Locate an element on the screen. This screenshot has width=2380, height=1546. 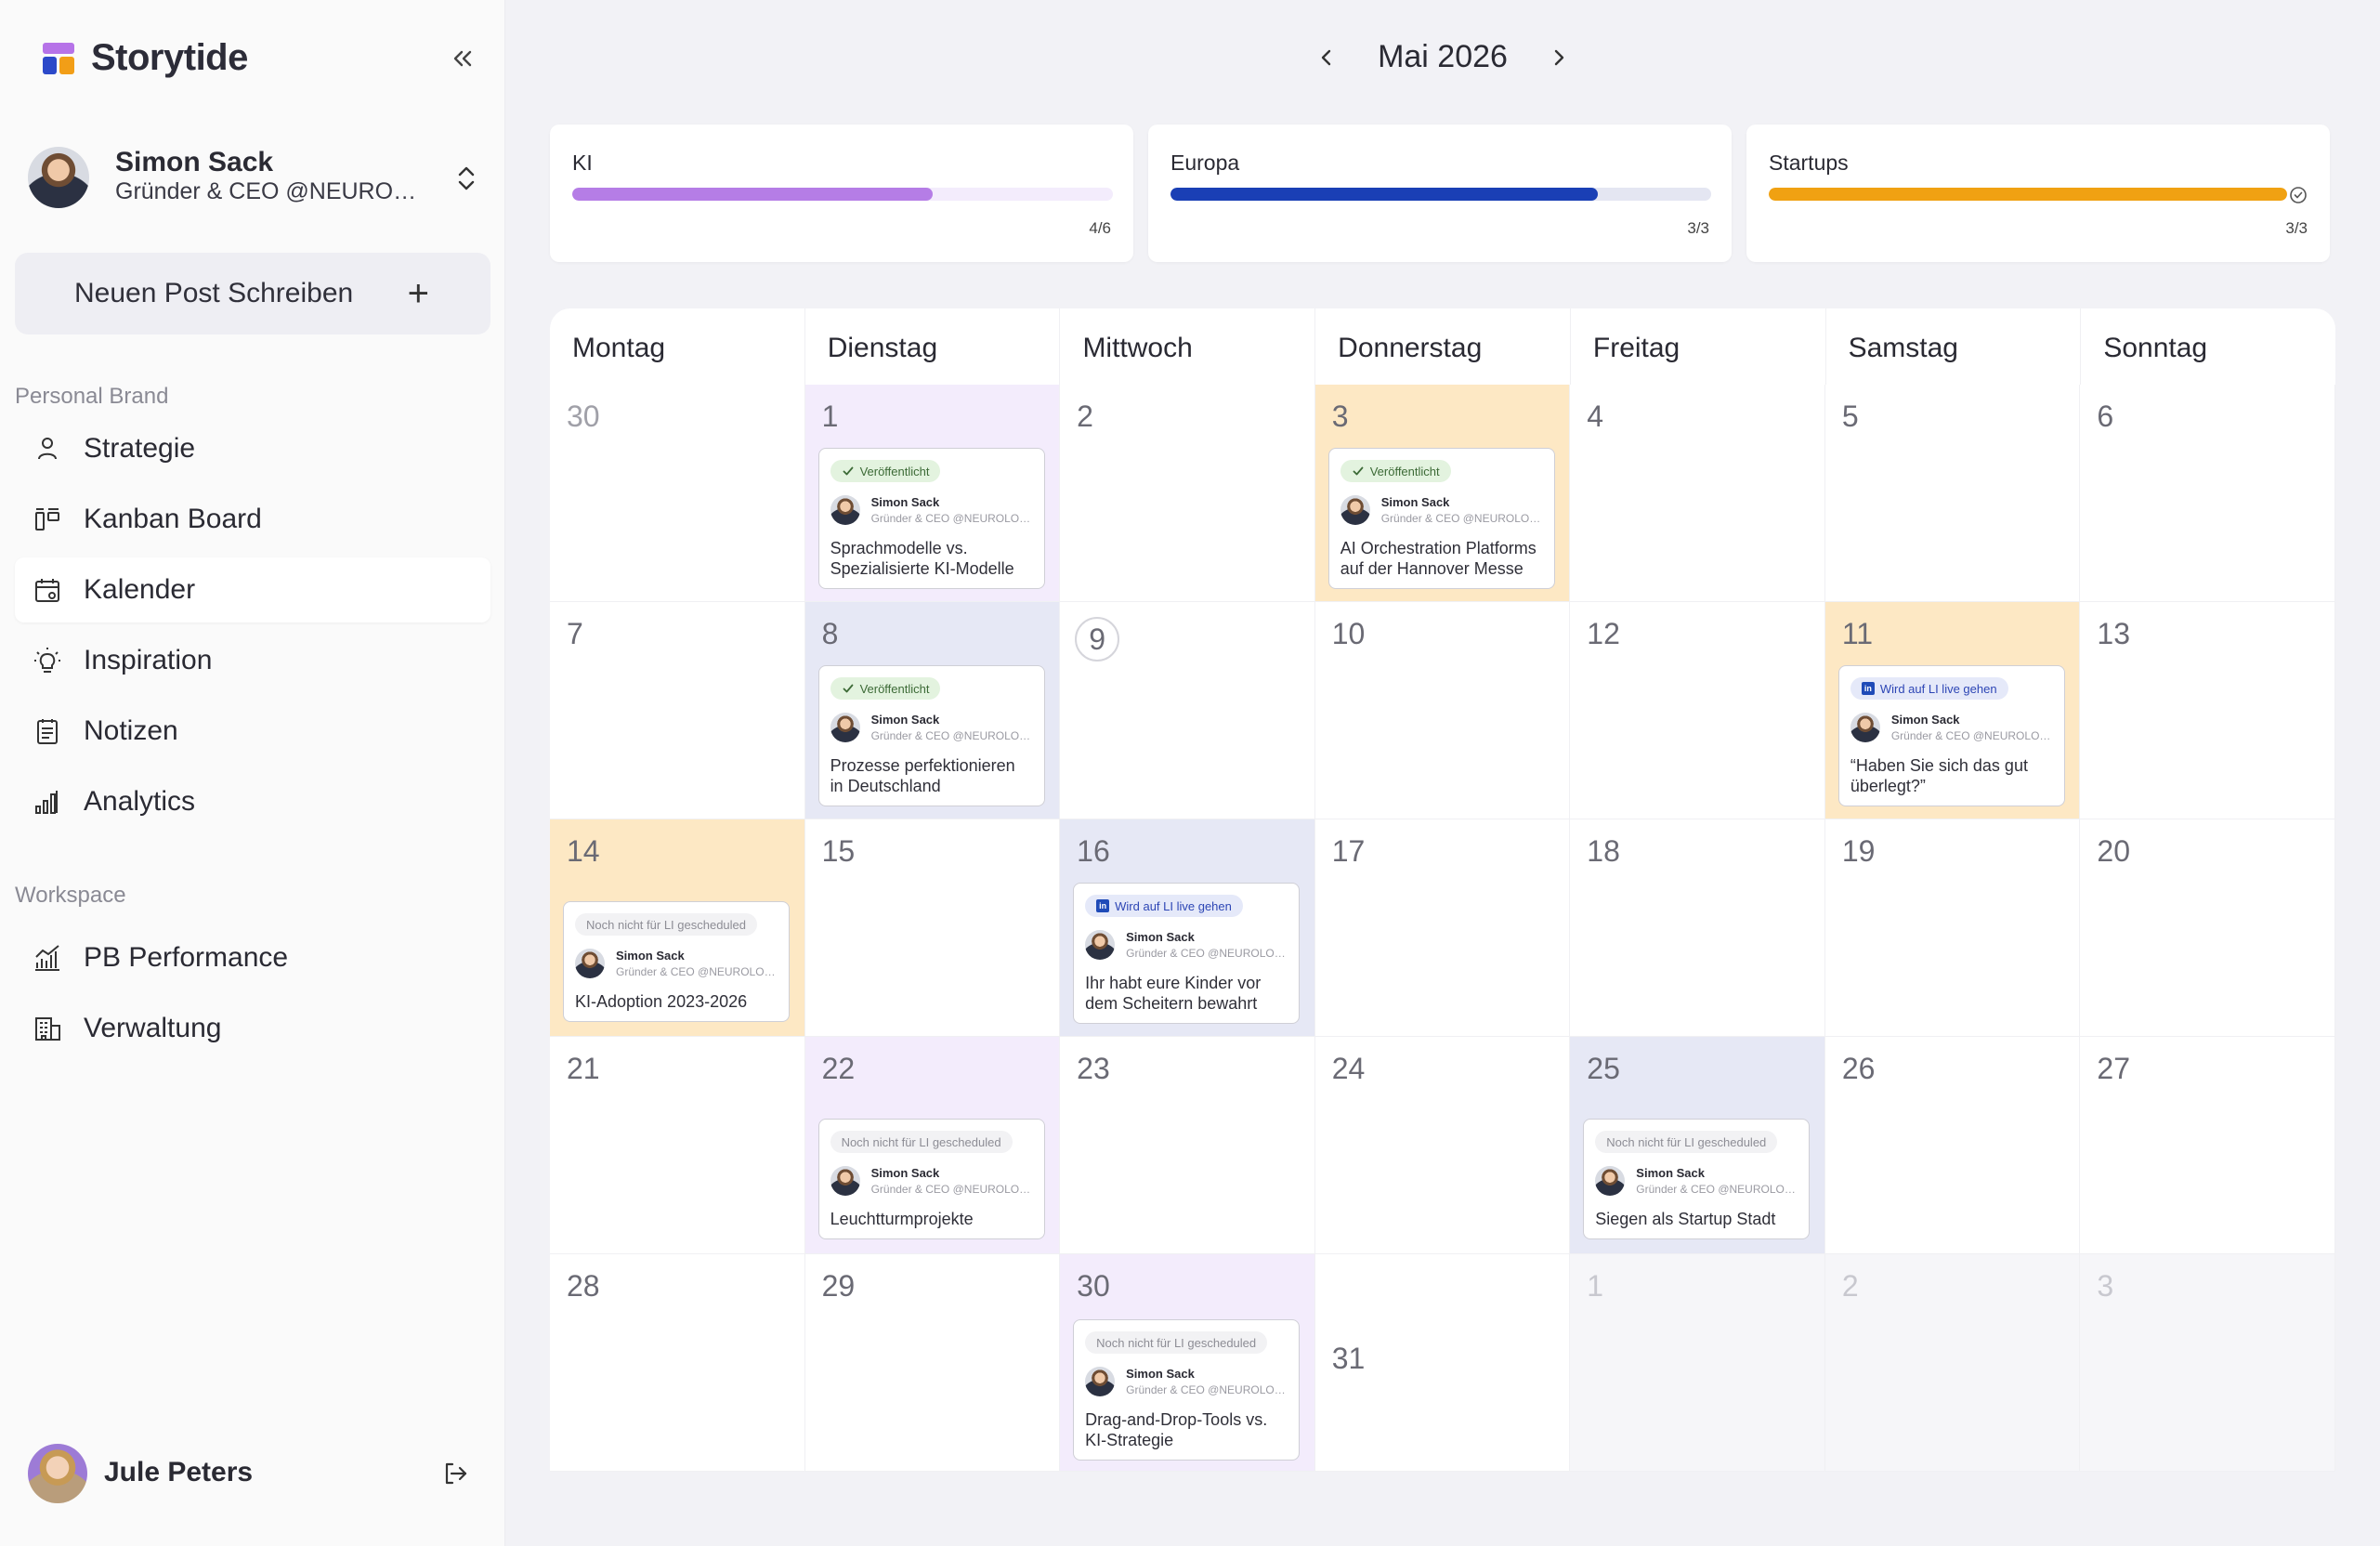
bar-chart-icon is located at coordinates (46, 802).